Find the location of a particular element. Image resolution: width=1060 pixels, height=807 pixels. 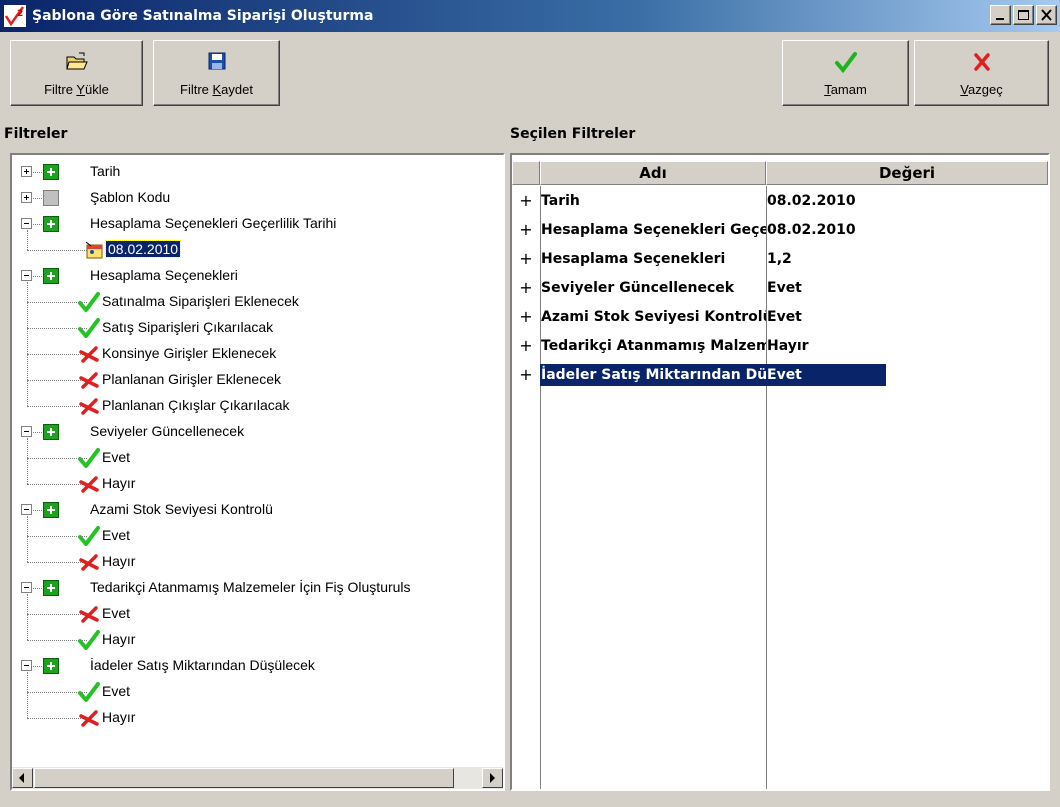

filter-name-cell: Hesaplama Seçenekleri Geçerlilik Tarihi is located at coordinates (653, 230).